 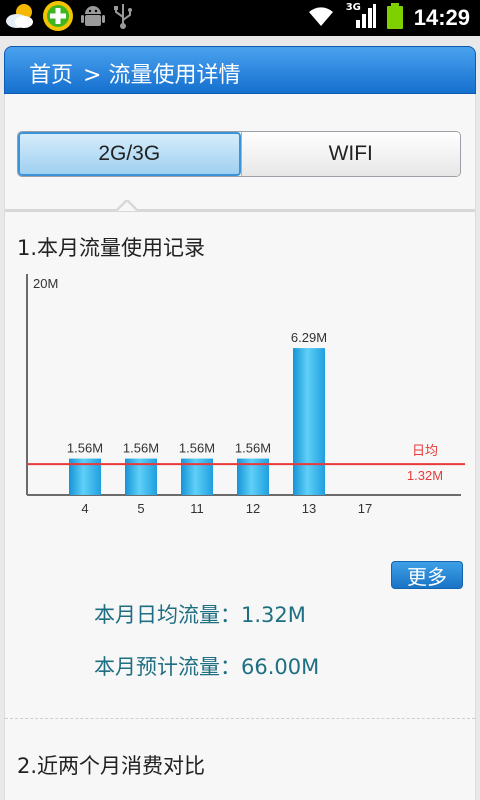 I want to click on breadcrumb-current: > 流量使用详情, so click(x=162, y=75).